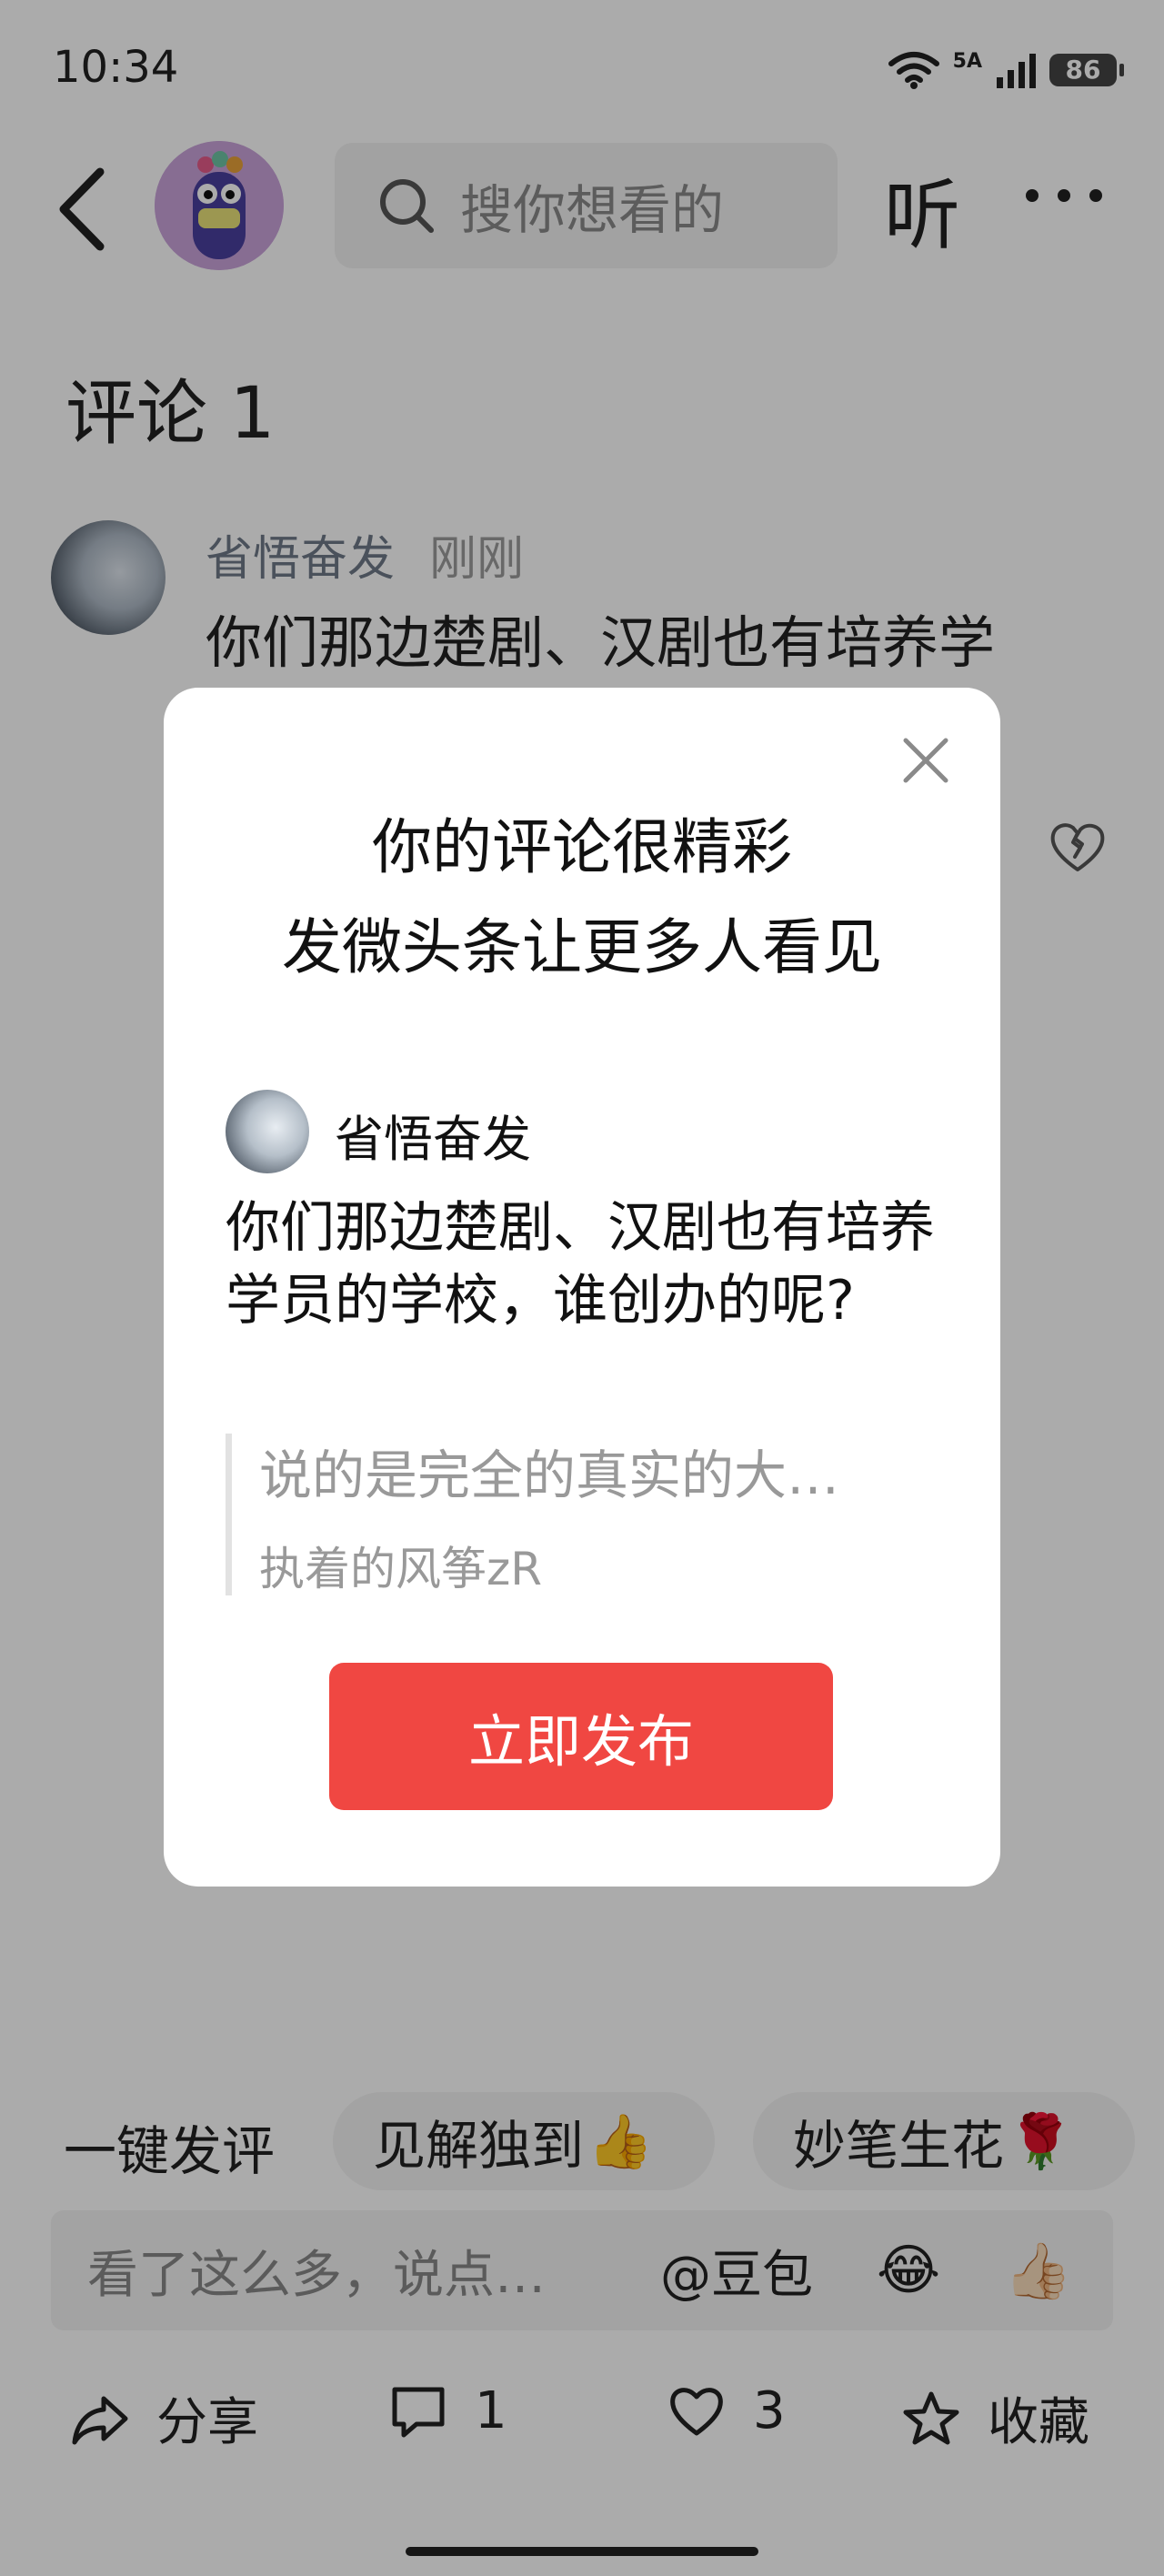  I want to click on quote-divider, so click(229, 1514).